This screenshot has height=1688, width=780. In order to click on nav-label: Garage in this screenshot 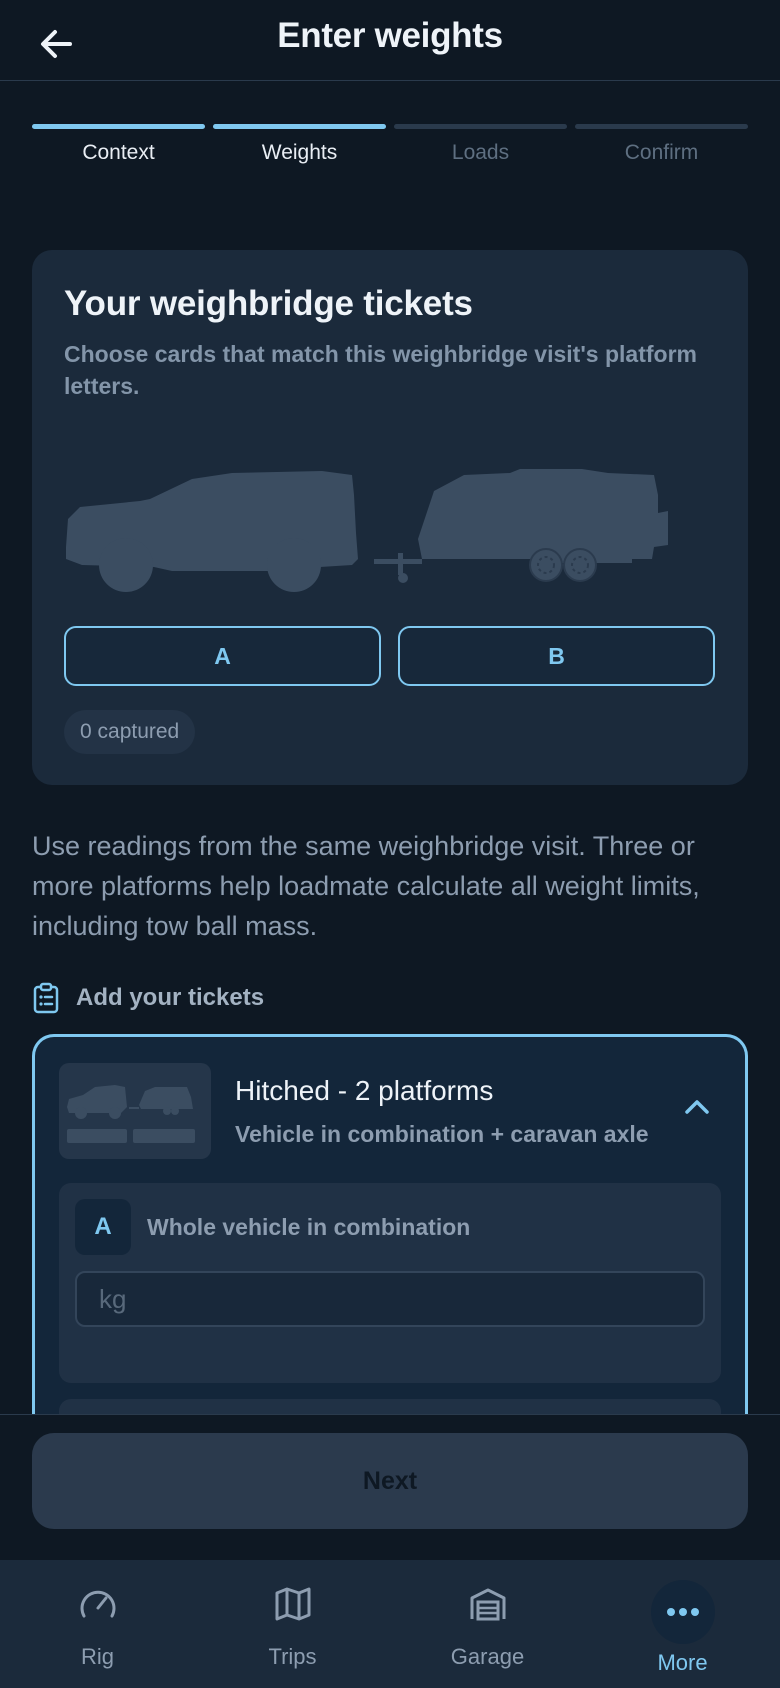, I will do `click(487, 1656)`.